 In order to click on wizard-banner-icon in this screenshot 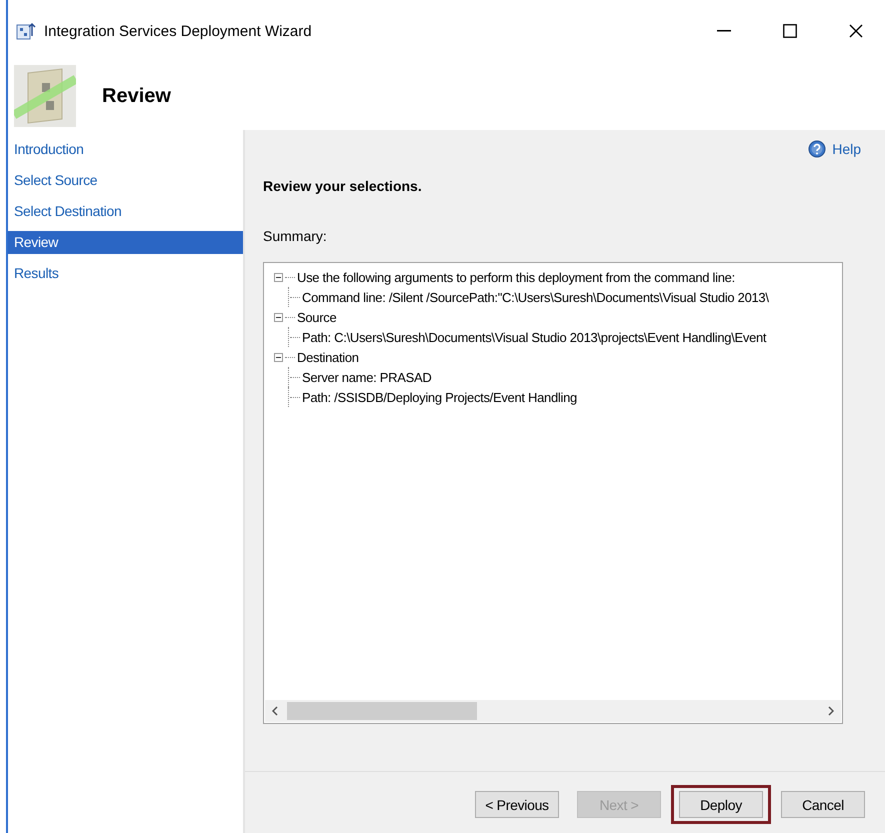, I will do `click(45, 96)`.